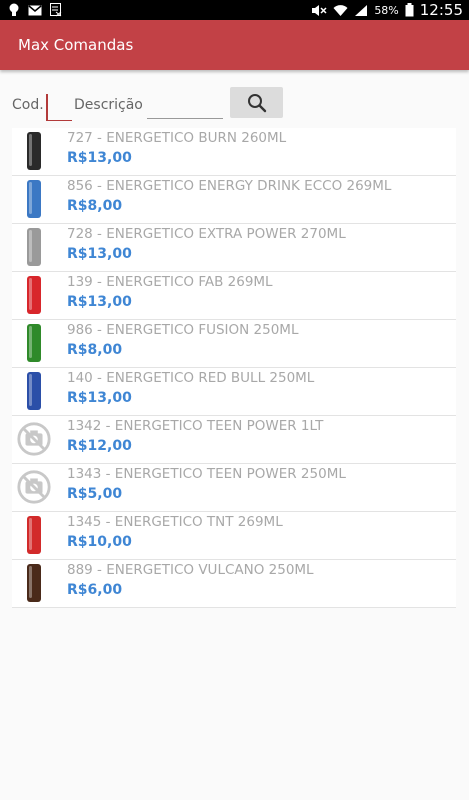 The width and height of the screenshot is (469, 800). I want to click on battery-percent: 58%, so click(386, 10).